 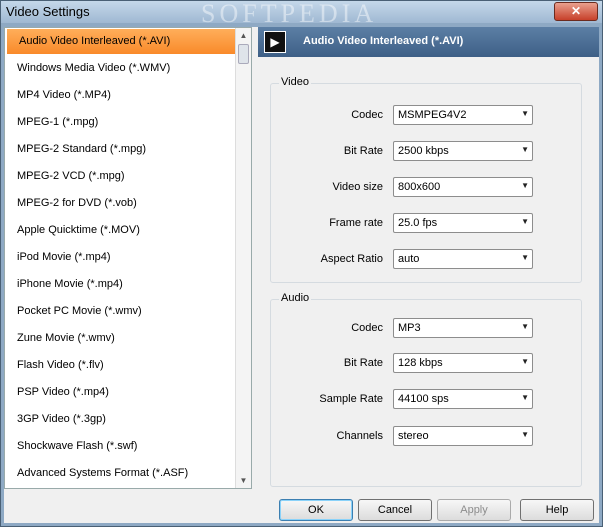 I want to click on channels-select: stereo ▼, so click(x=463, y=436).